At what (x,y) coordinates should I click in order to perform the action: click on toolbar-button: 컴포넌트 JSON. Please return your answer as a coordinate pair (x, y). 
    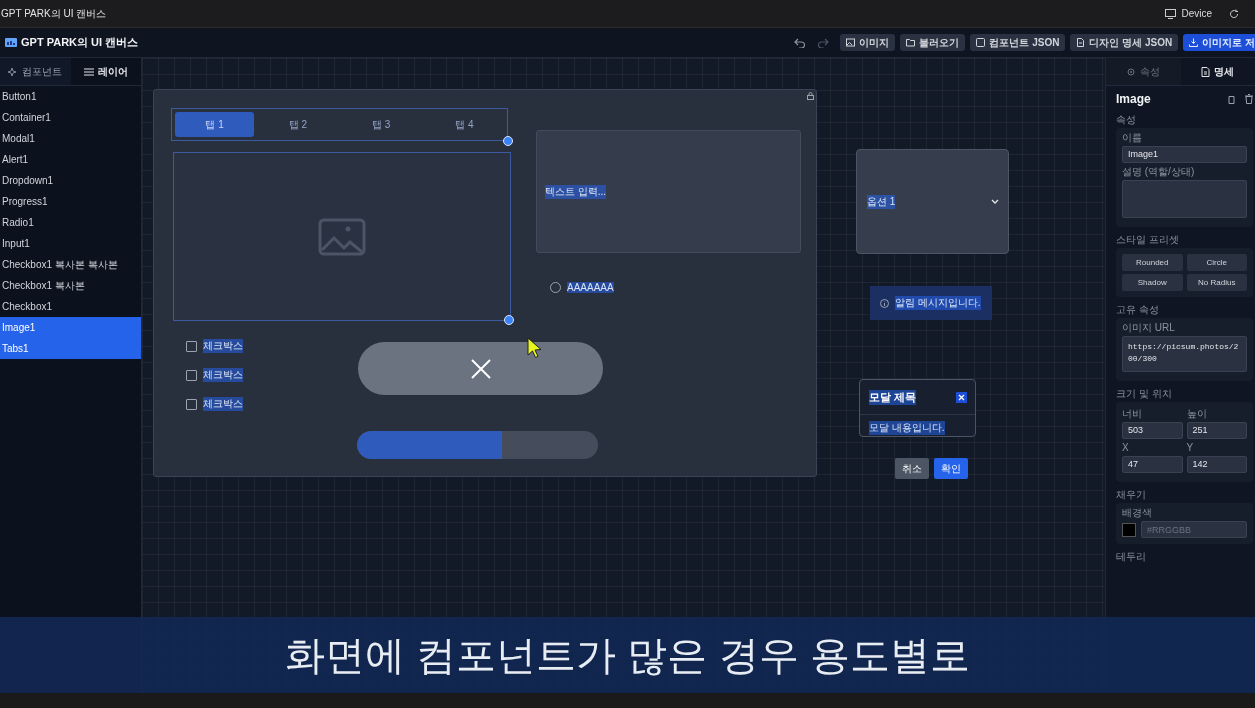
    Looking at the image, I should click on (1018, 42).